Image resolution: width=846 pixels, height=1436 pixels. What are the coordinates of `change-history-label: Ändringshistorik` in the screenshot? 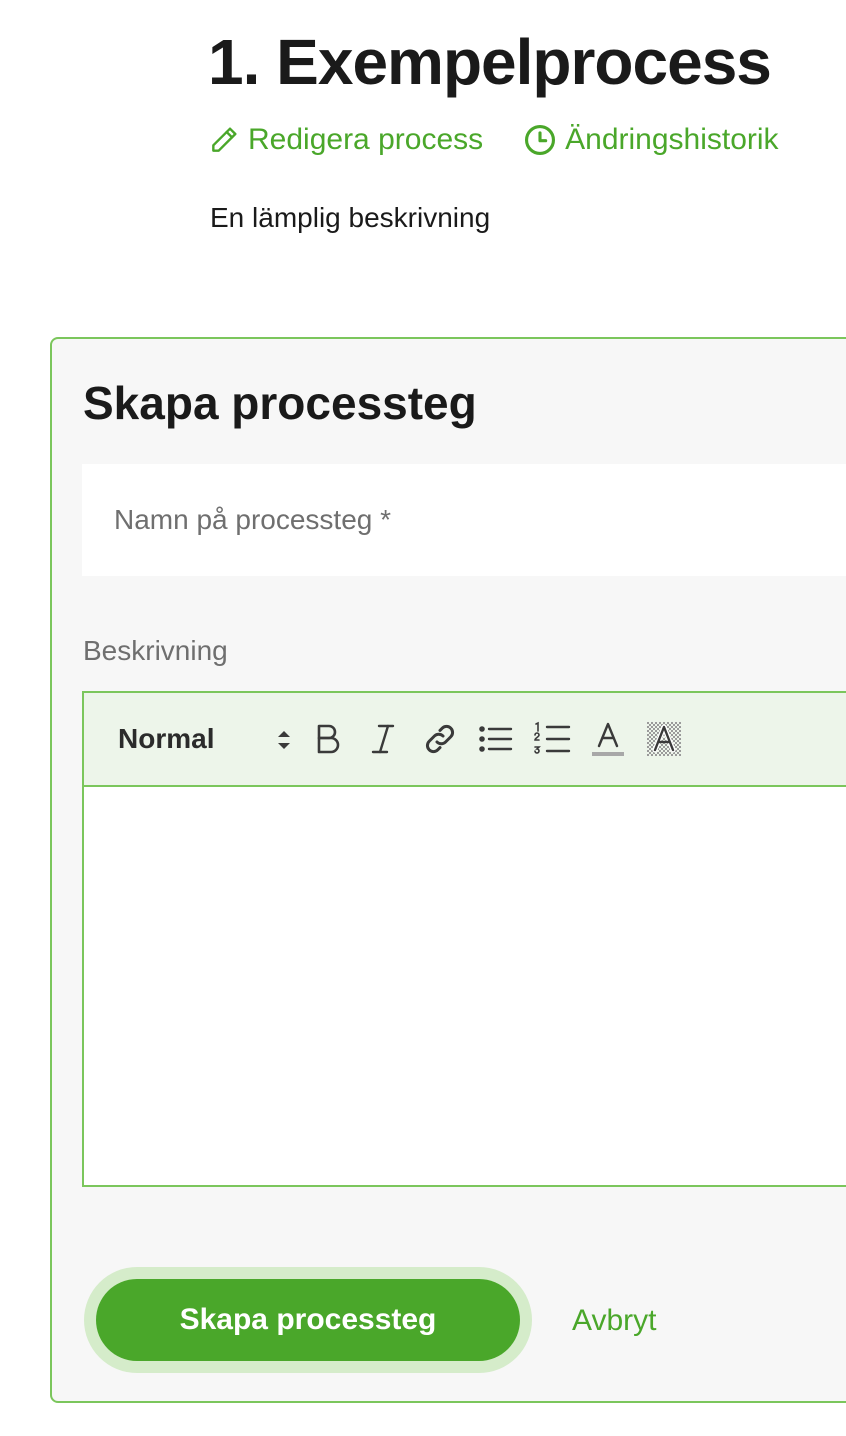 It's located at (672, 139).